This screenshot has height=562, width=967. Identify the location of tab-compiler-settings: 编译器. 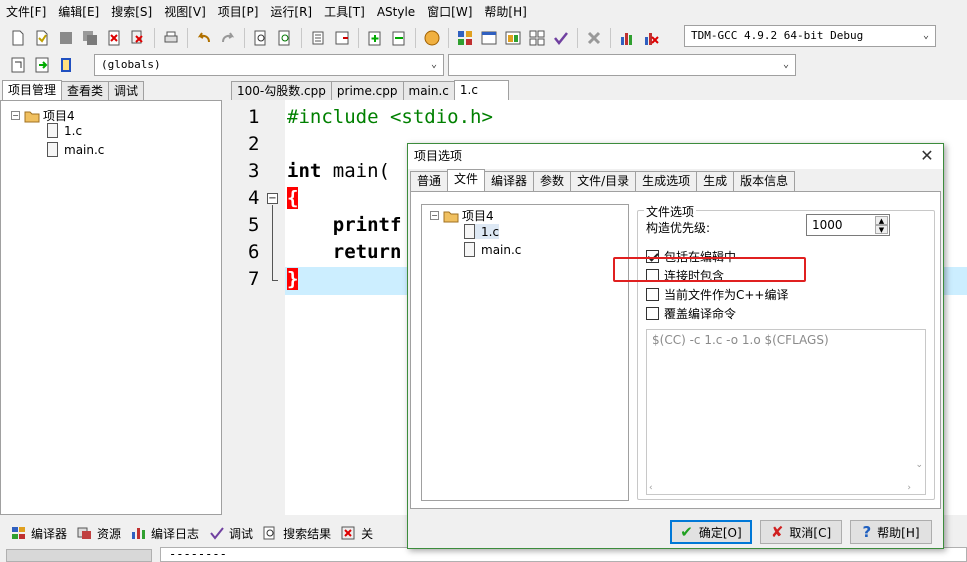
(509, 181).